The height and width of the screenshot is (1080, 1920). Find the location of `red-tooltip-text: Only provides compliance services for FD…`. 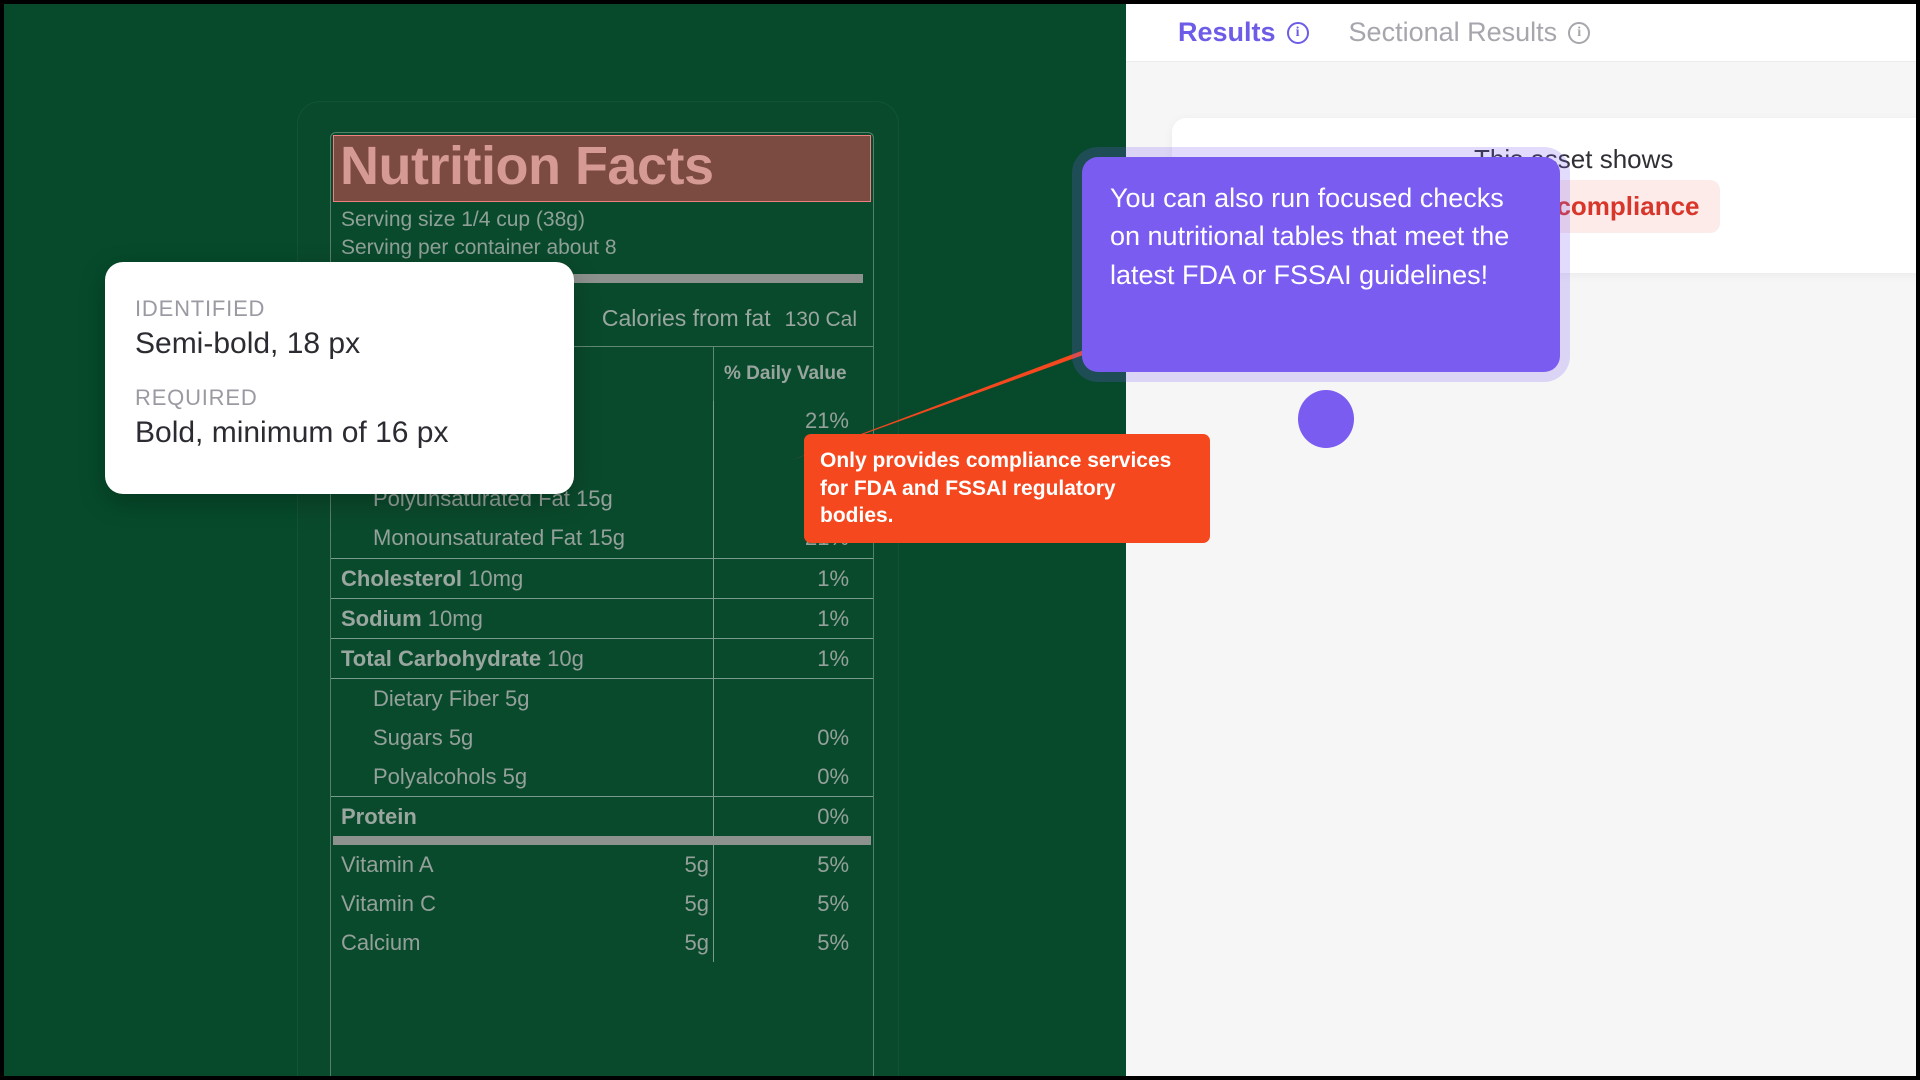

red-tooltip-text: Only provides compliance services for FD… is located at coordinates (996, 488).